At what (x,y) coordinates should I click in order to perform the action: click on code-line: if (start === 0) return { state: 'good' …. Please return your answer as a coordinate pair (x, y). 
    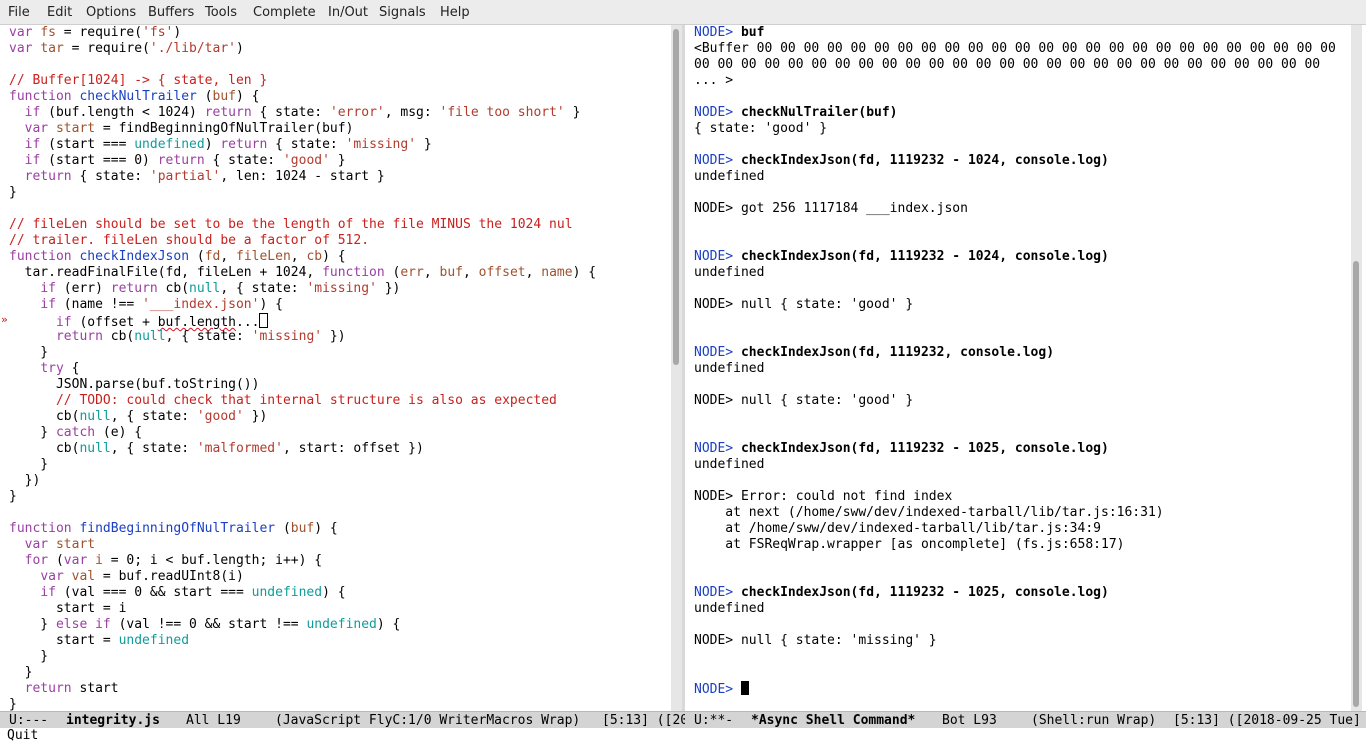
    Looking at the image, I should click on (302, 161).